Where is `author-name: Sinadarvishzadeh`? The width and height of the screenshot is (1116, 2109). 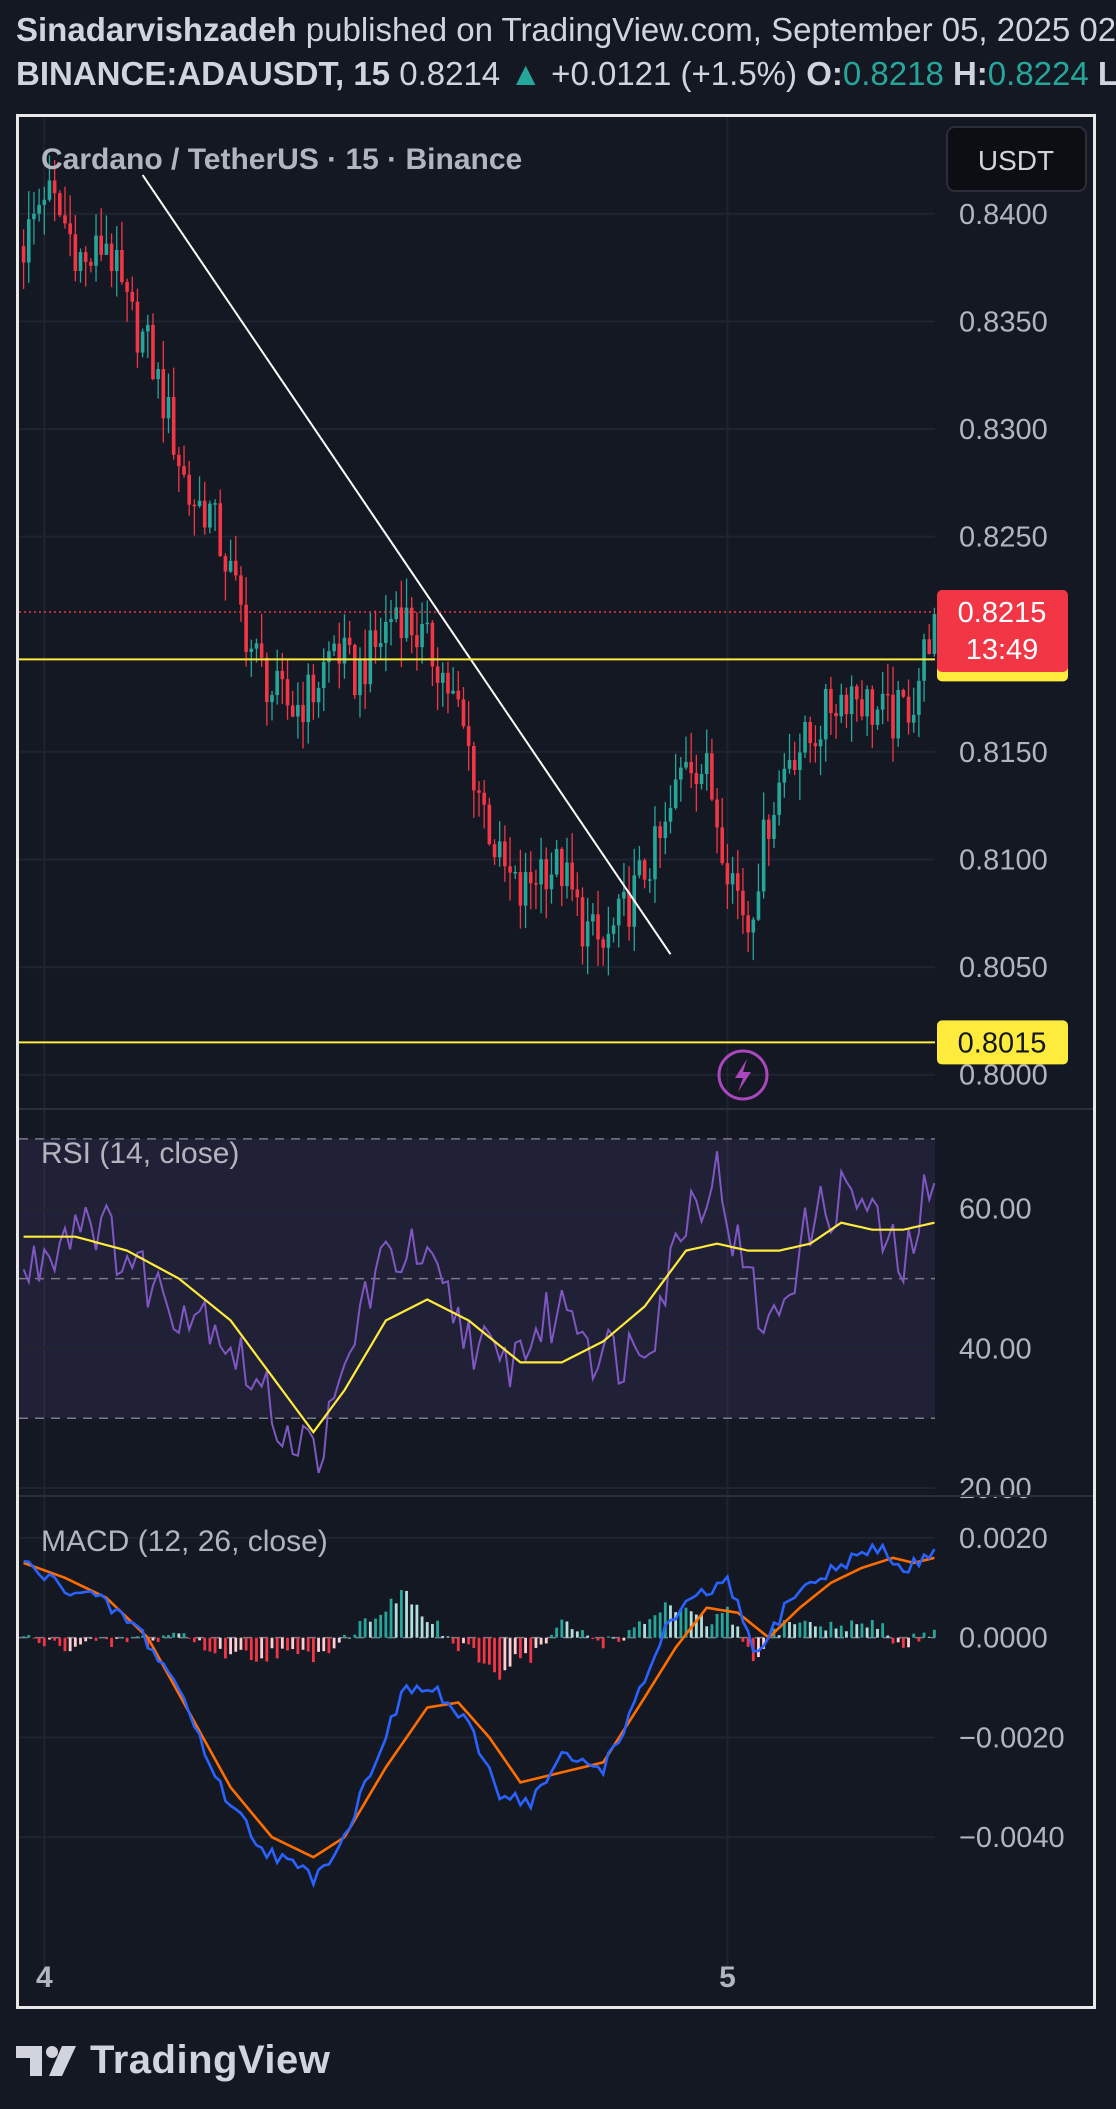
author-name: Sinadarvishzadeh is located at coordinates (156, 29).